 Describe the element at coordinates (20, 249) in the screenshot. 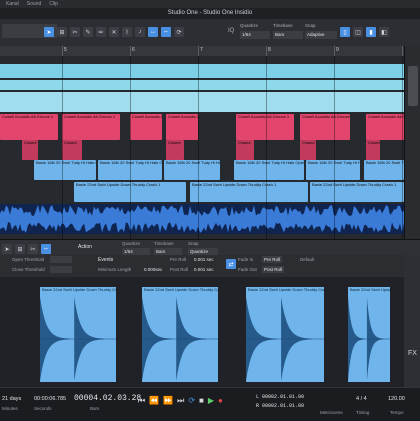

I see `editor-range-icon: ⊞` at that location.